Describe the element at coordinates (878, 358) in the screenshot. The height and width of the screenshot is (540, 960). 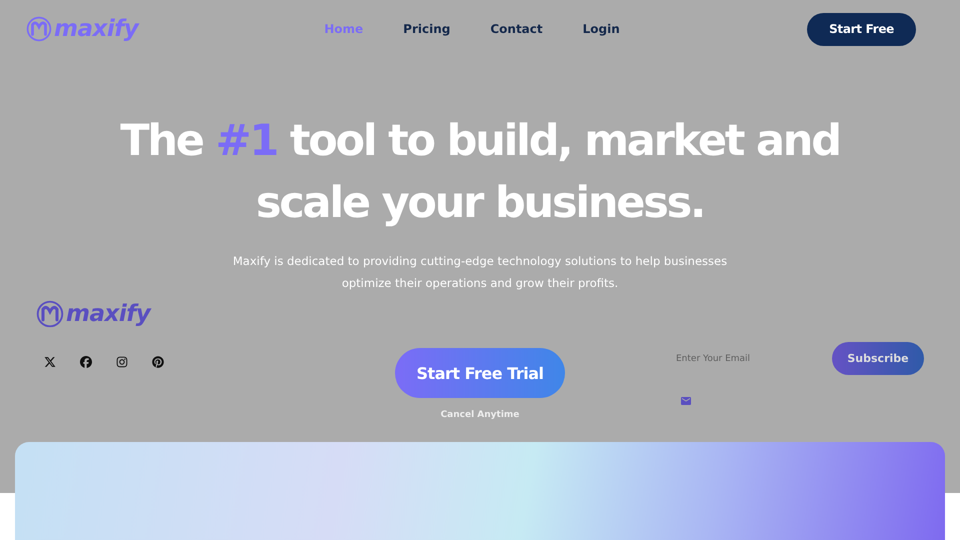
I see `subscribe-button: Subscribe` at that location.